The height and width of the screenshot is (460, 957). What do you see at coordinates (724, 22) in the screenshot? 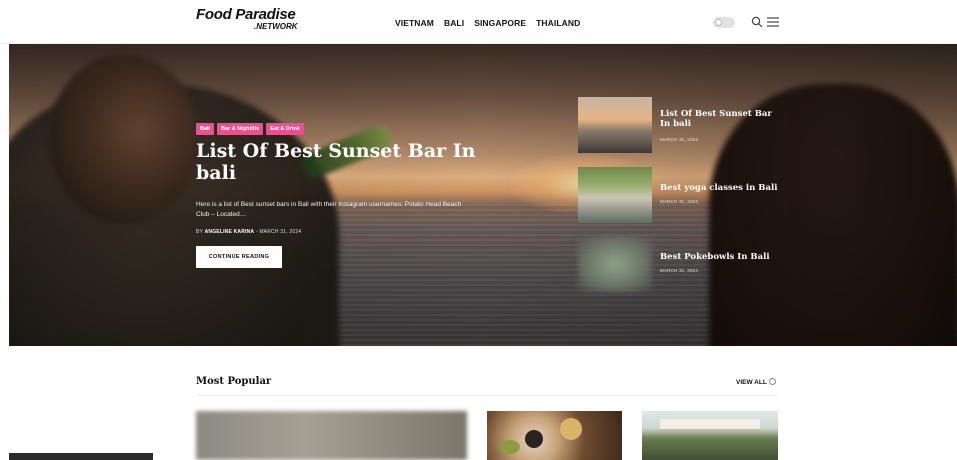
I see `dark-mode-toggle` at bounding box center [724, 22].